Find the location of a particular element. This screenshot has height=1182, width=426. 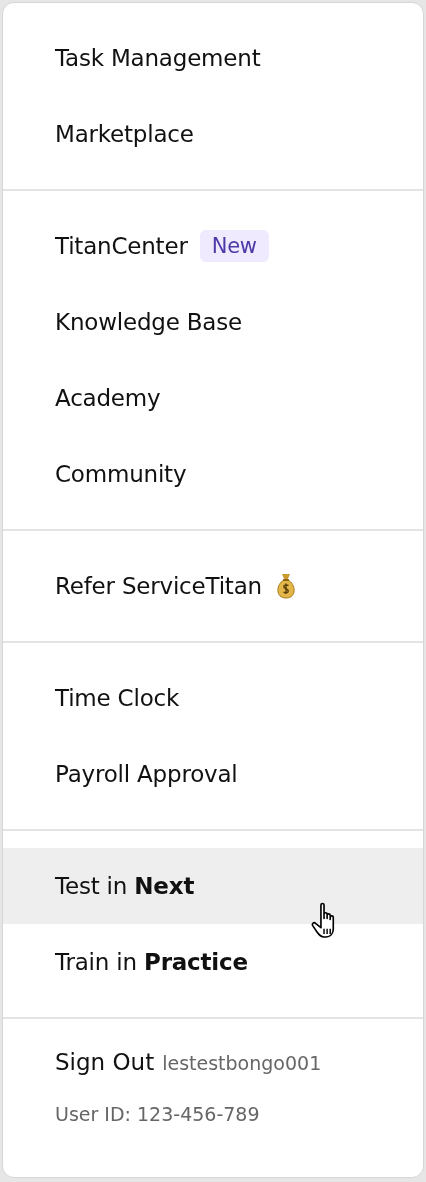

menu-item-label: Time Clock is located at coordinates (117, 698).